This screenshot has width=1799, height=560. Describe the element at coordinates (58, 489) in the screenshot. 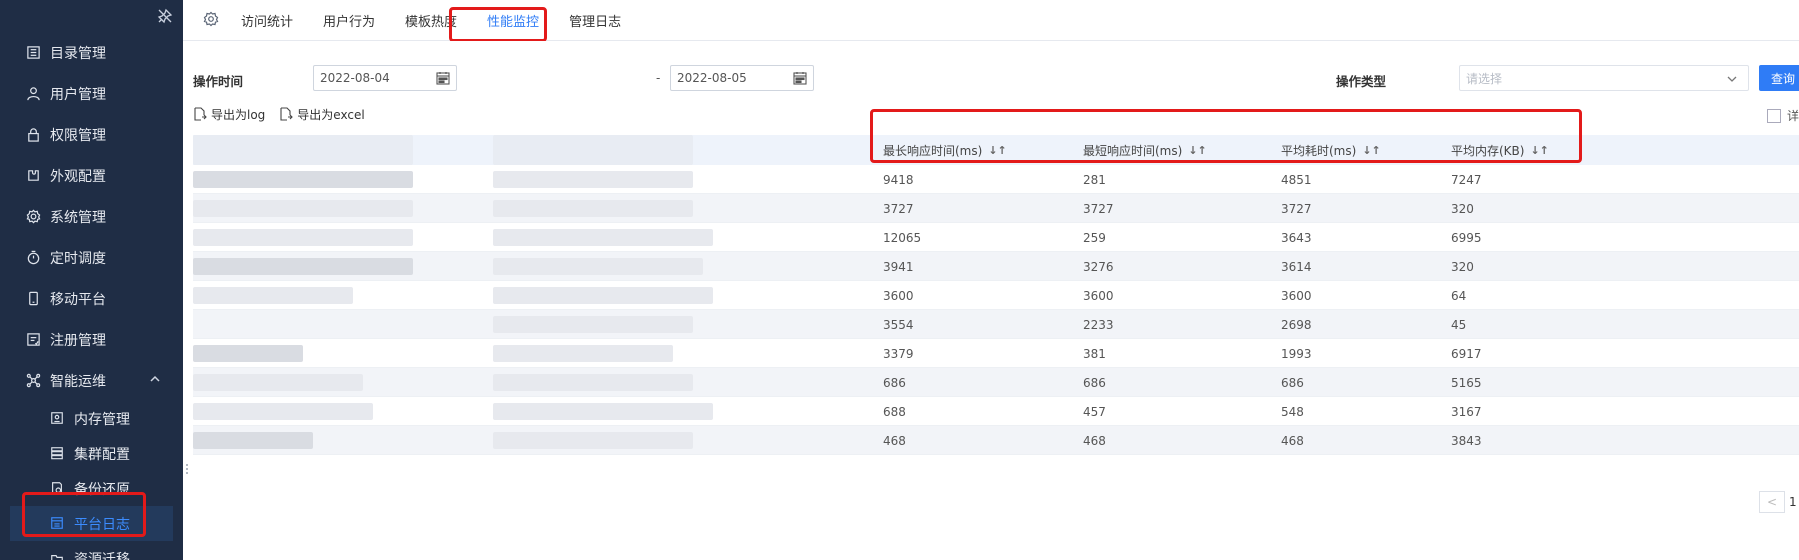

I see `backup-icon` at that location.